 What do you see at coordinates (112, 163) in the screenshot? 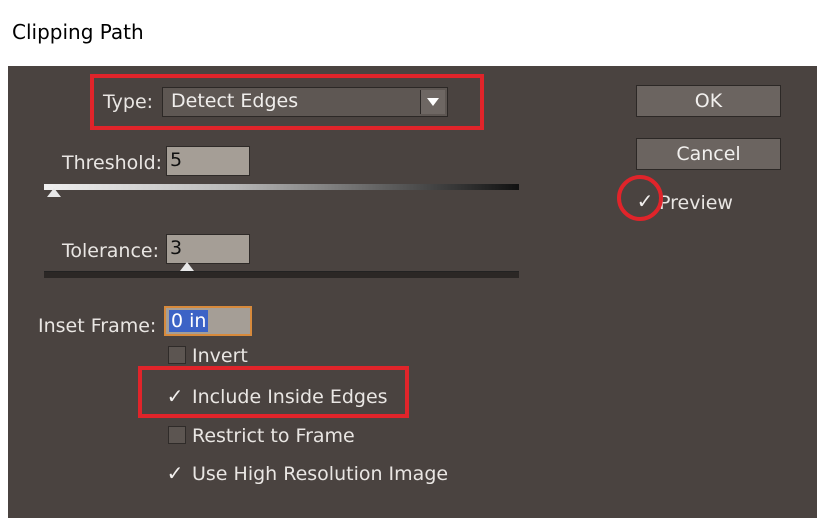
I see `threshold-label: Threshold:` at bounding box center [112, 163].